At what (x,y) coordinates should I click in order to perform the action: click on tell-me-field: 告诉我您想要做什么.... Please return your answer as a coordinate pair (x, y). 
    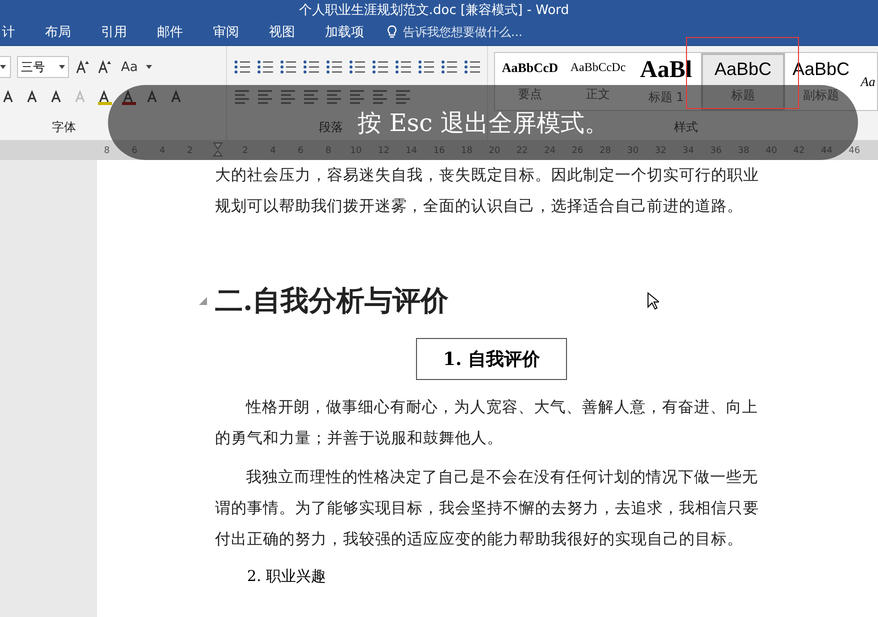
    Looking at the image, I should click on (471, 32).